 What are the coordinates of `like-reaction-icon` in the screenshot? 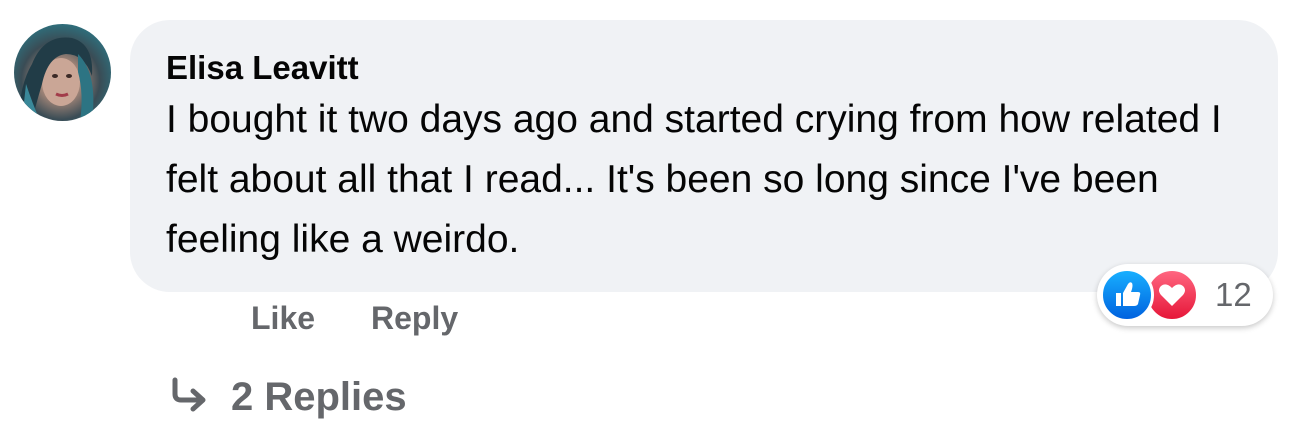 It's located at (1127, 295).